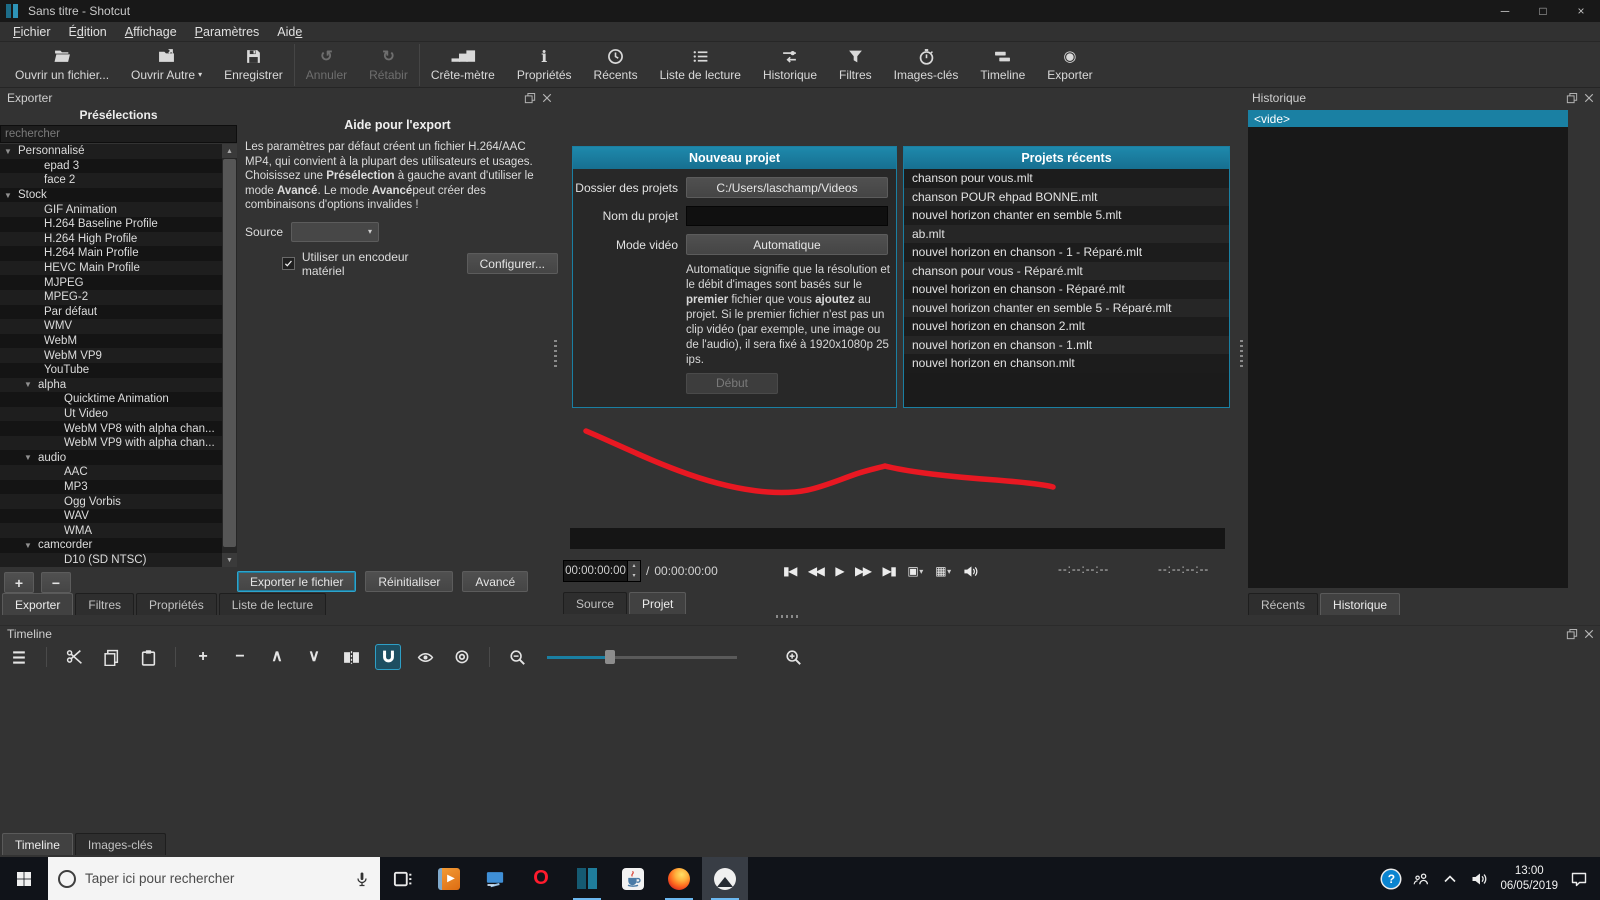 The image size is (1600, 900). What do you see at coordinates (111, 472) in the screenshot?
I see `preset-row: AAC` at bounding box center [111, 472].